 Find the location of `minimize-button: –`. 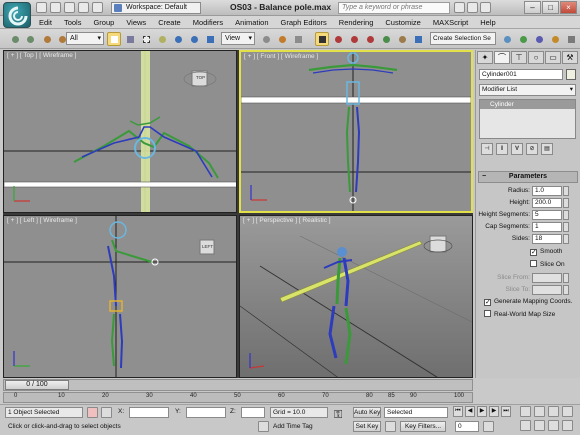

minimize-button: – is located at coordinates (532, 7).